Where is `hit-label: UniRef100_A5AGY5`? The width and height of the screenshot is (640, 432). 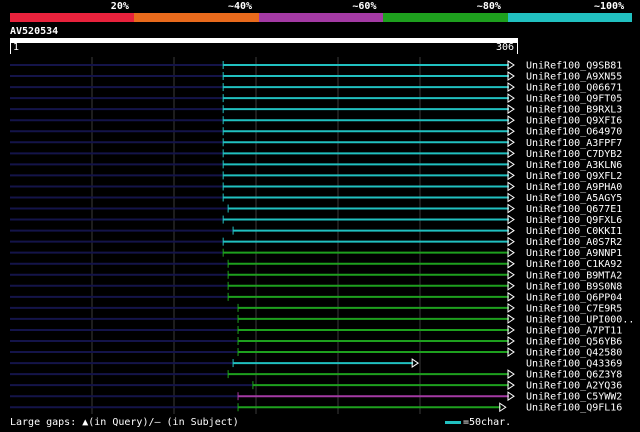 hit-label: UniRef100_A5AGY5 is located at coordinates (574, 198).